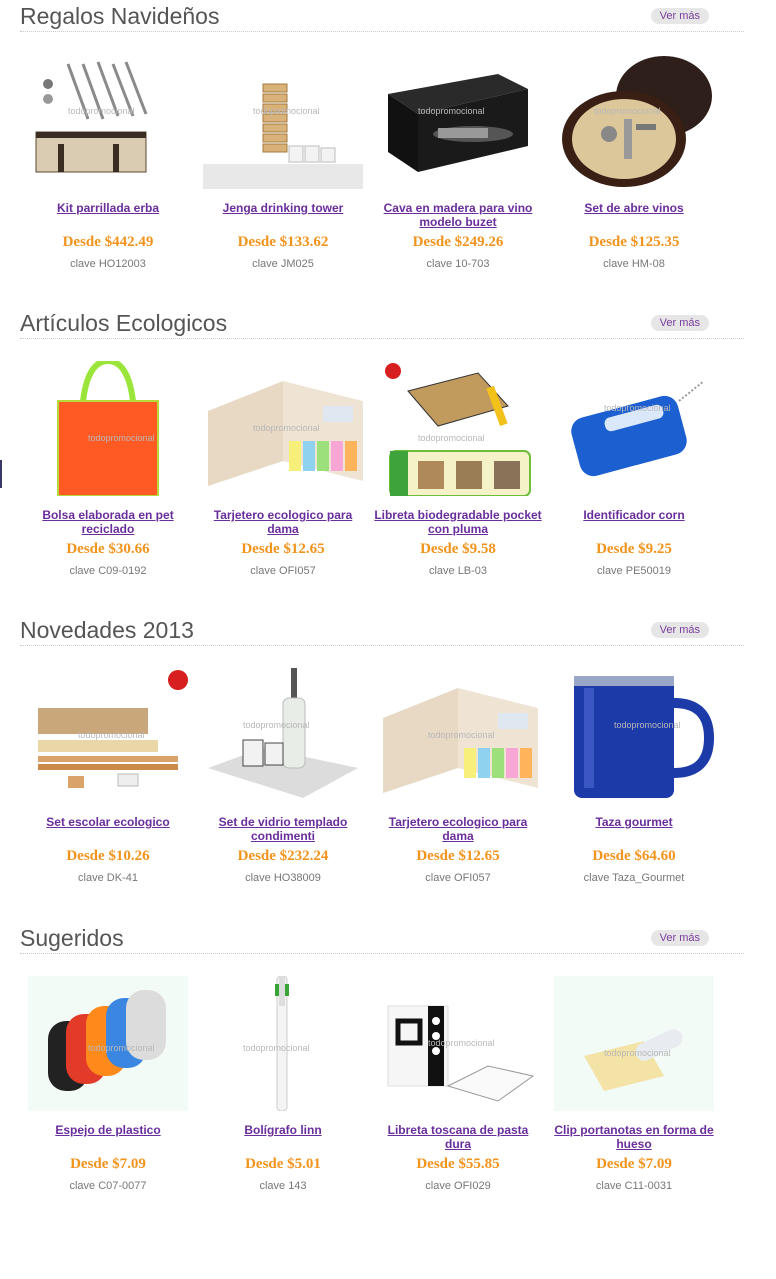 This screenshot has height=1279, width=776. What do you see at coordinates (458, 1138) in the screenshot?
I see `product-name-link: Libreta toscana de pasta dura` at bounding box center [458, 1138].